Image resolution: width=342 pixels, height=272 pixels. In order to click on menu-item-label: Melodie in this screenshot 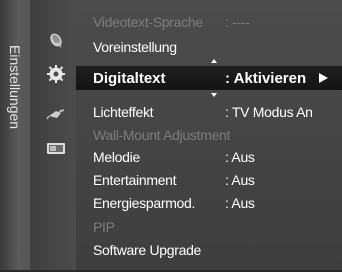, I will do `click(116, 157)`.